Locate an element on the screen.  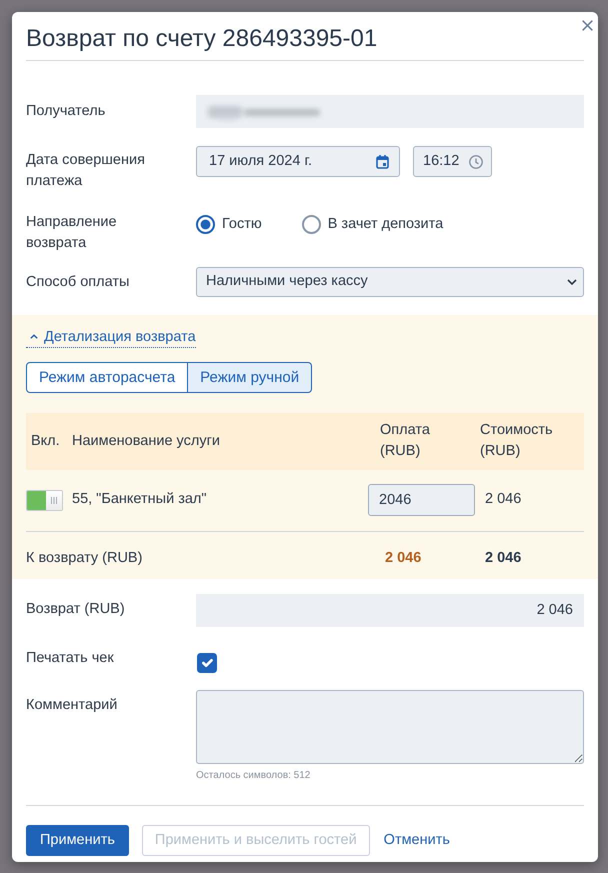
field-label: Способ оплаты is located at coordinates (78, 282).